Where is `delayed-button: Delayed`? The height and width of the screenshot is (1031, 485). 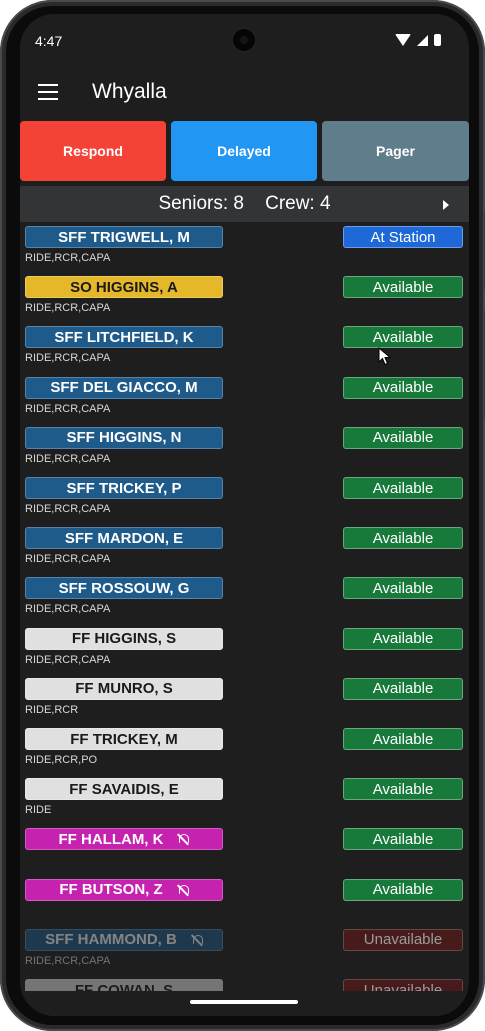 delayed-button: Delayed is located at coordinates (244, 151).